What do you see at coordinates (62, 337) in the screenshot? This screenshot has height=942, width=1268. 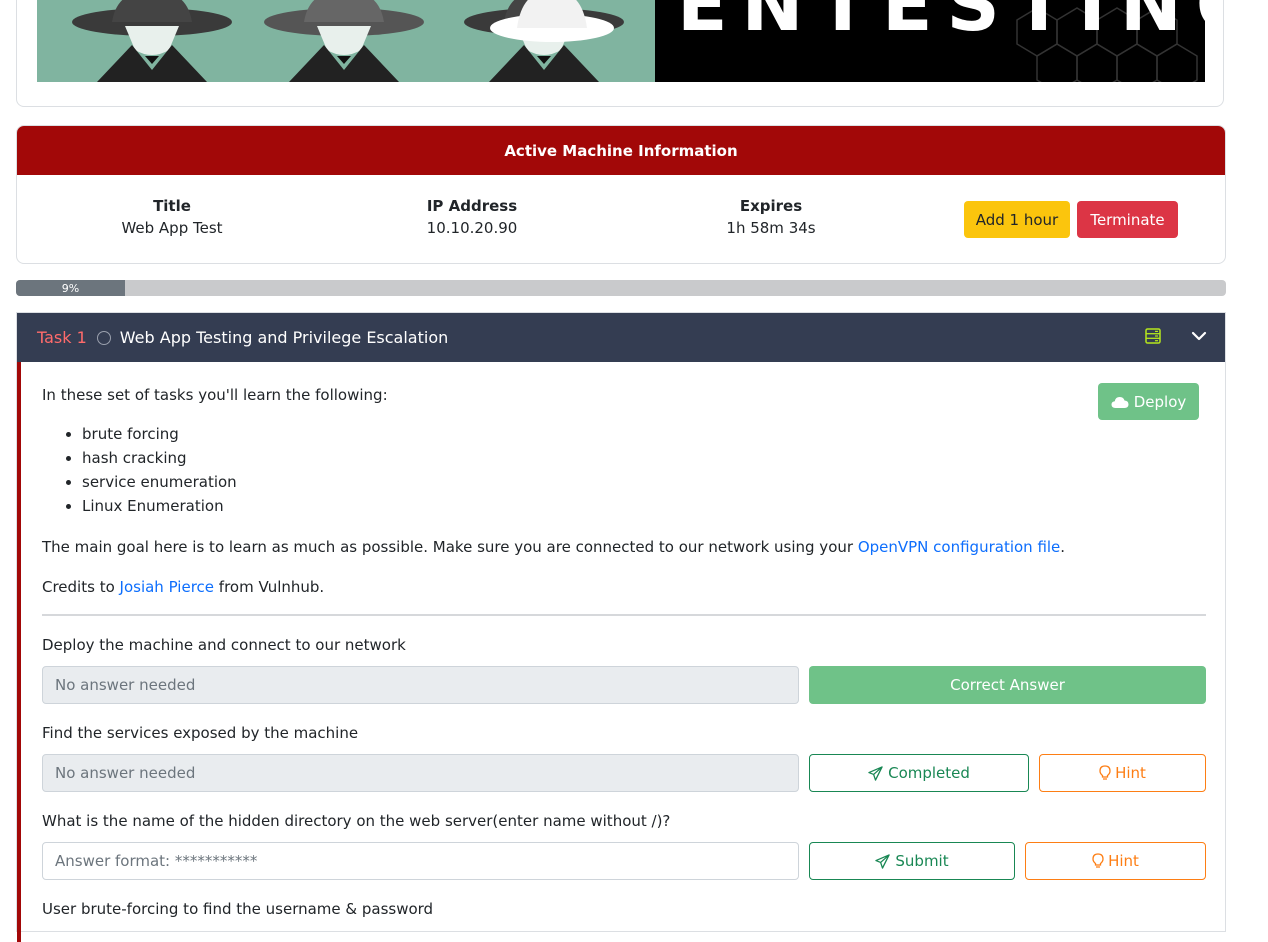 I see `task-number: Task 1` at bounding box center [62, 337].